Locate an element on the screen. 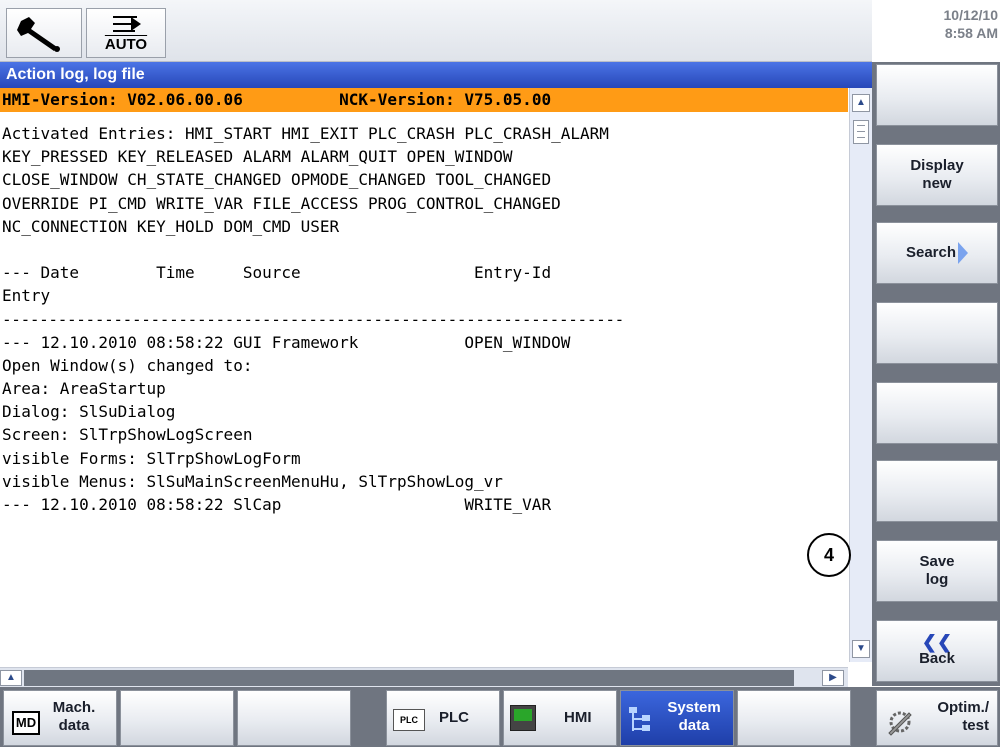 The width and height of the screenshot is (1000, 747). plc-label: PLC is located at coordinates (454, 717).